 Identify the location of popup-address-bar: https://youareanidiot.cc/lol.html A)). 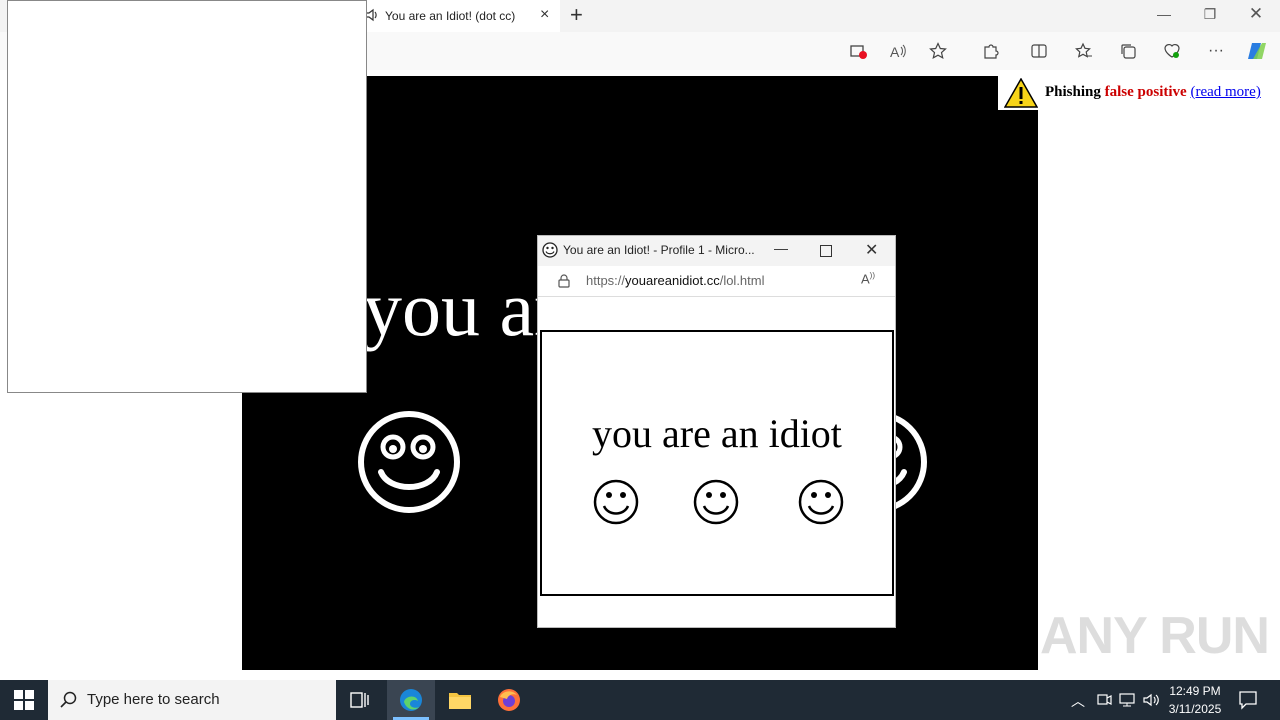
(716, 281).